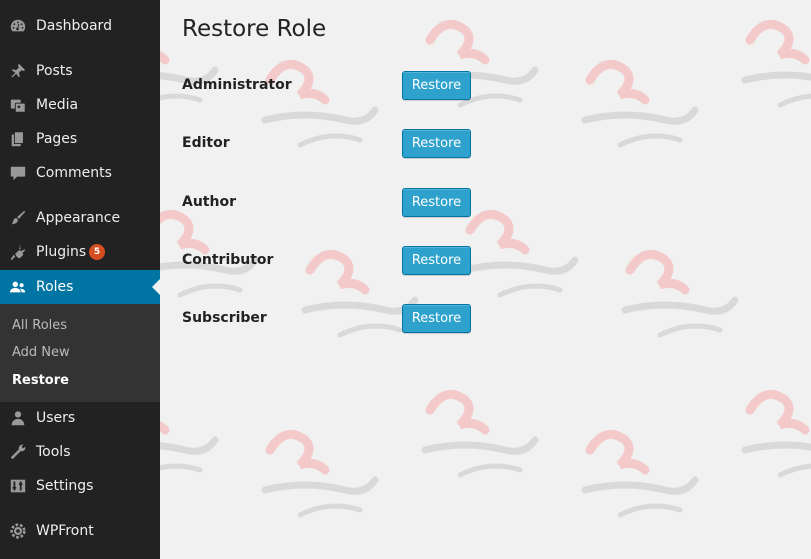 This screenshot has height=559, width=811. What do you see at coordinates (18, 105) in the screenshot?
I see `media-icon` at bounding box center [18, 105].